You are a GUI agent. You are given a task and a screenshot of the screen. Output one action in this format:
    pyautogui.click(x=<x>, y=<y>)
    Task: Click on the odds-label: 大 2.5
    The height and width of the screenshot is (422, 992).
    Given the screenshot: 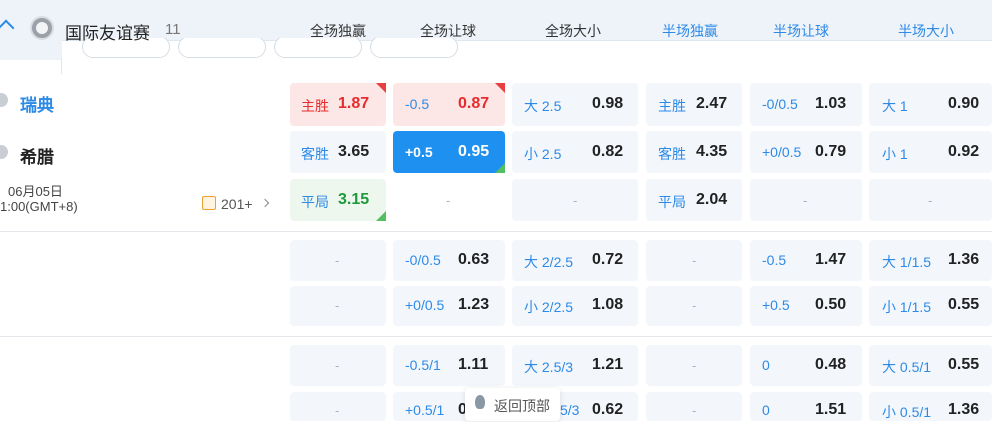 What is the action you would take?
    pyautogui.click(x=543, y=106)
    